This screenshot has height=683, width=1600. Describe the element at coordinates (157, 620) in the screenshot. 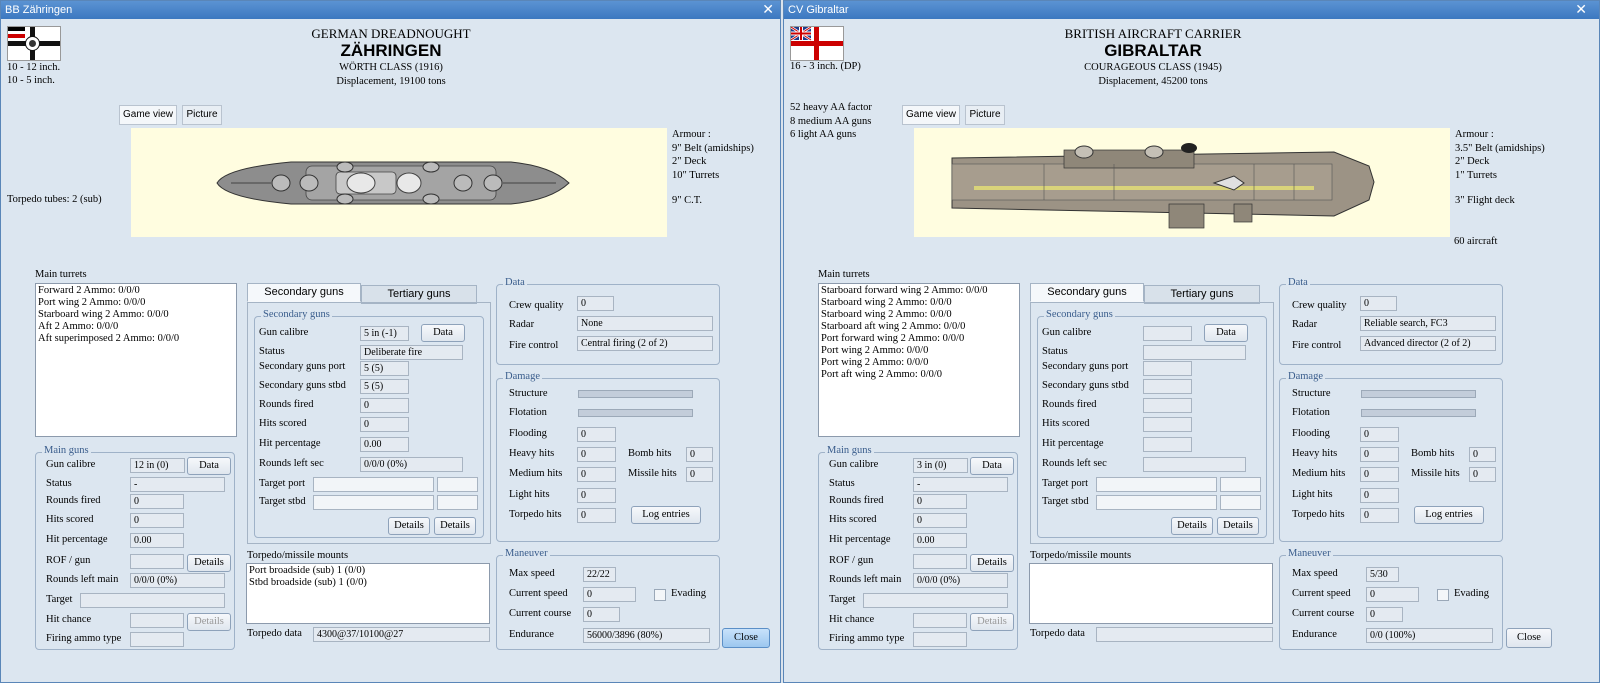

I see `hit-chance-field` at that location.